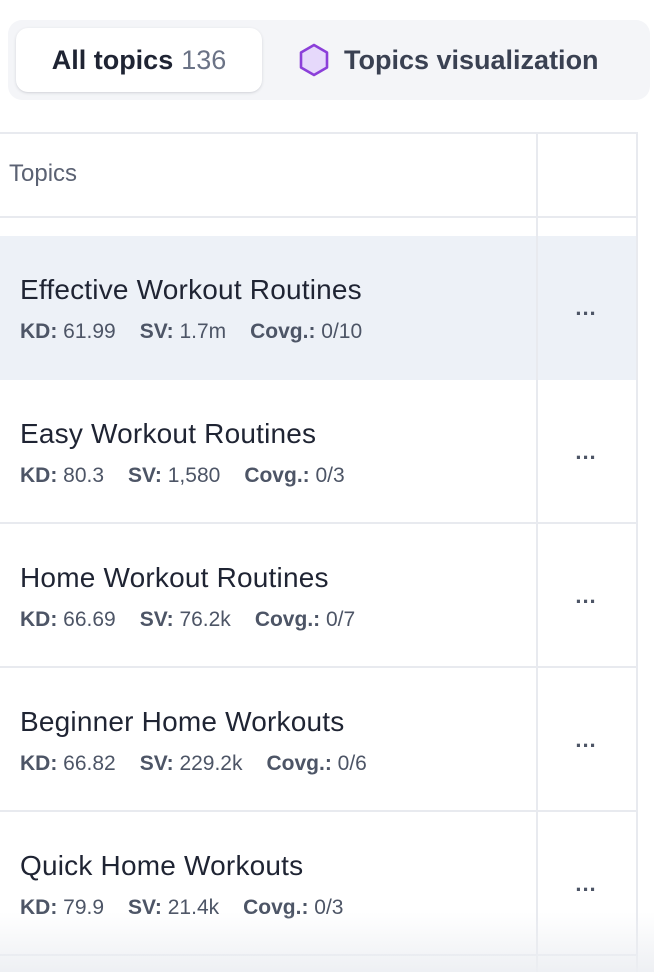 The height and width of the screenshot is (972, 654). What do you see at coordinates (62, 476) in the screenshot?
I see `kd-metric: KD: 80.3` at bounding box center [62, 476].